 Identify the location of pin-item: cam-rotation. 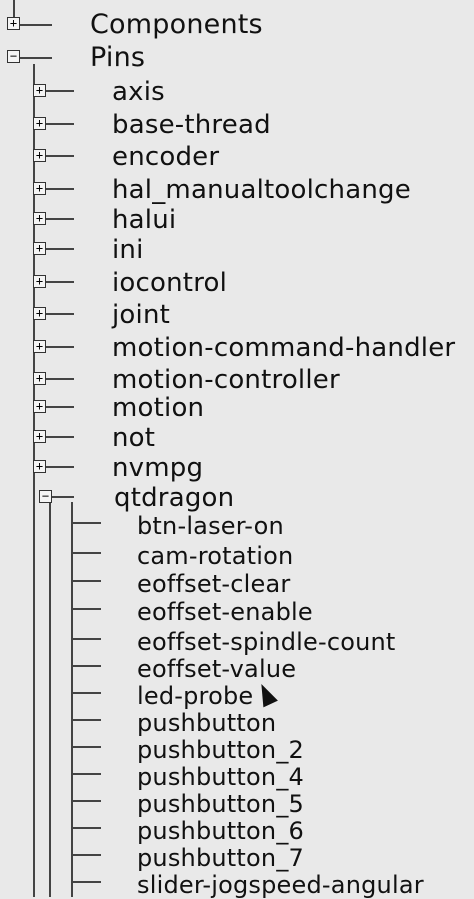
(215, 556).